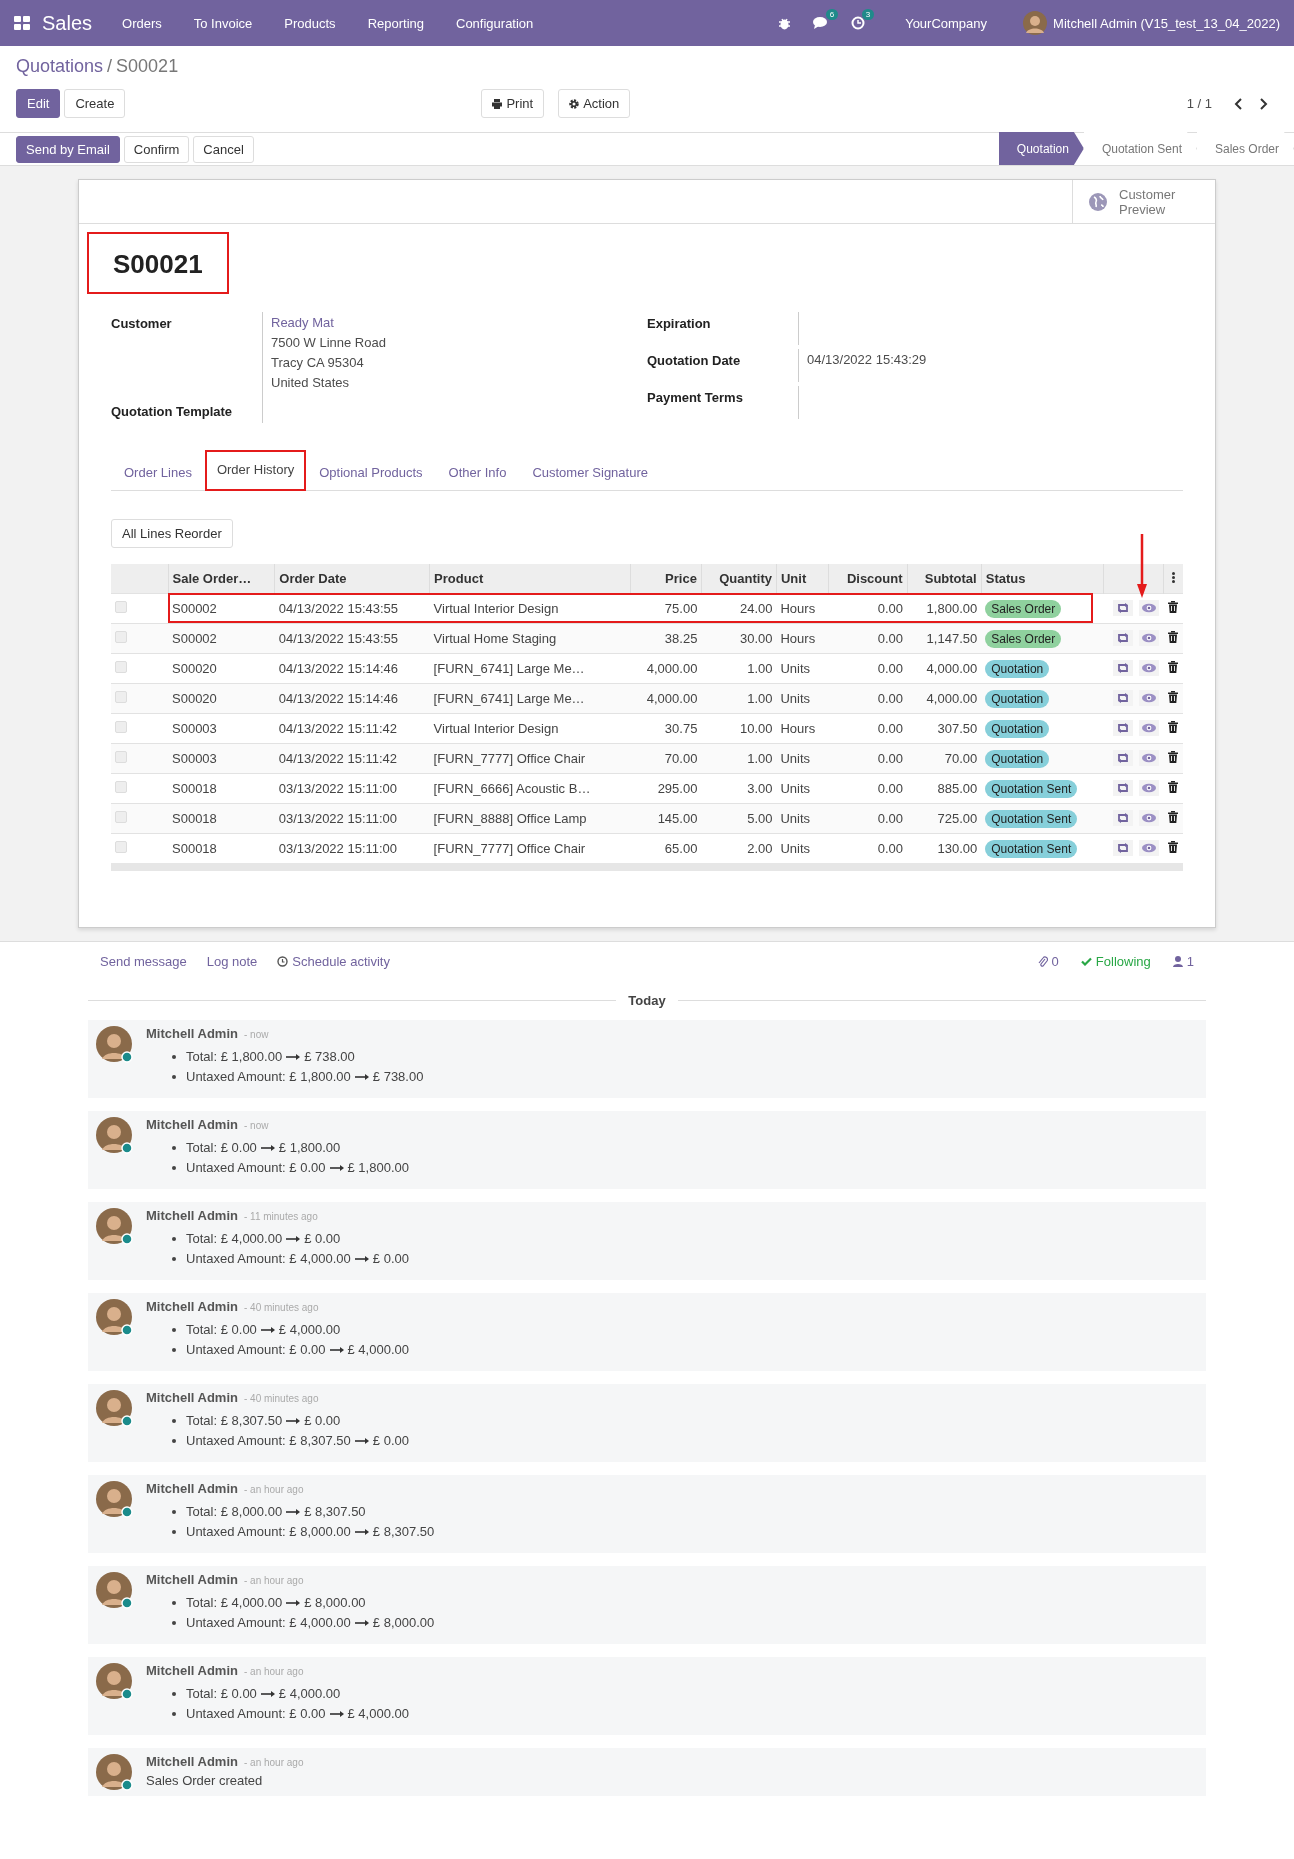  Describe the element at coordinates (95, 103) in the screenshot. I see `create-button: Create` at that location.